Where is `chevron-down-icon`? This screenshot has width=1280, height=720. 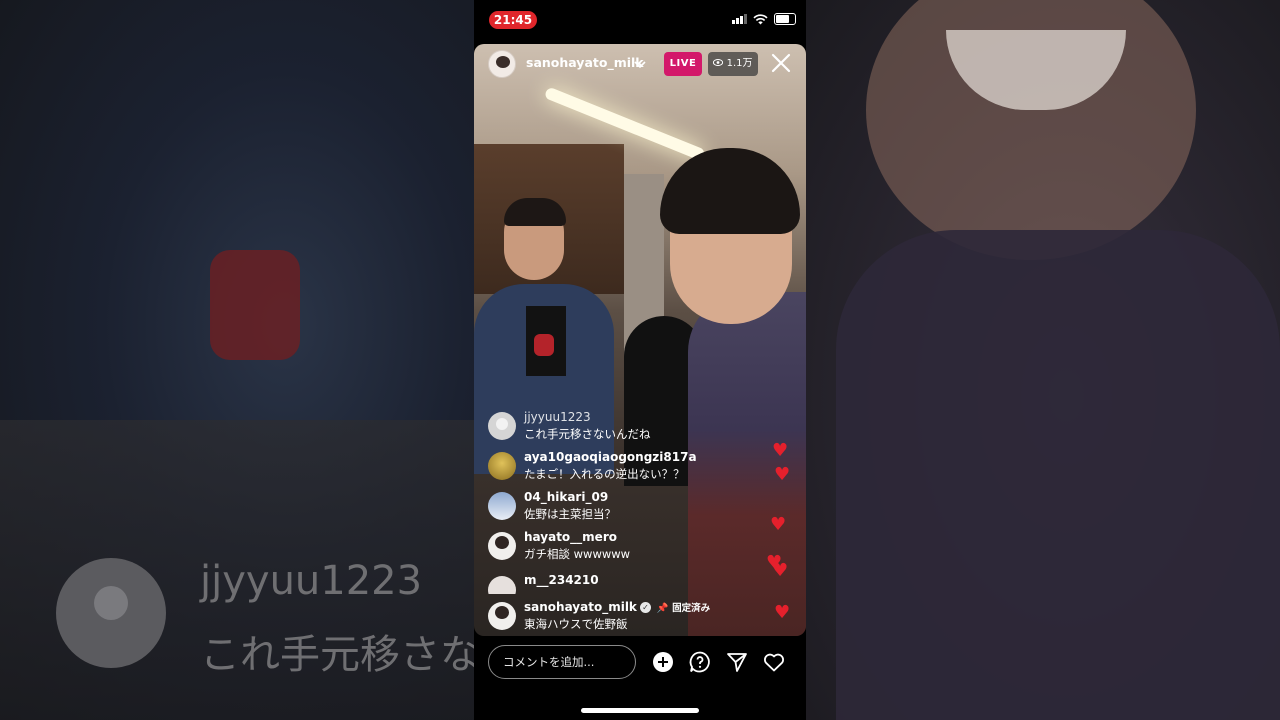
chevron-down-icon is located at coordinates (640, 65).